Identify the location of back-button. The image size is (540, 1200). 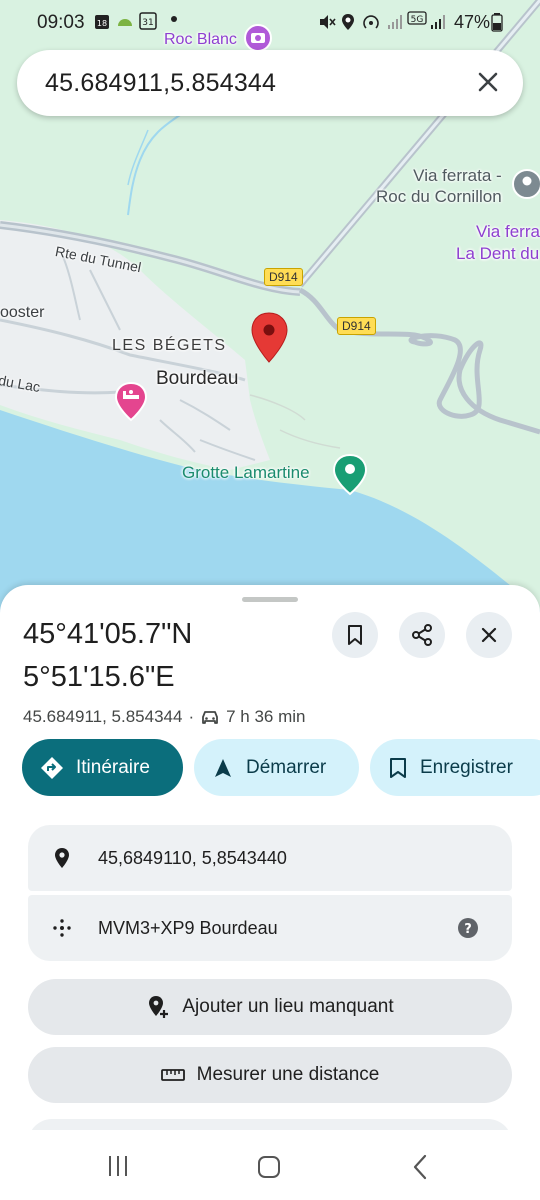
(420, 1169).